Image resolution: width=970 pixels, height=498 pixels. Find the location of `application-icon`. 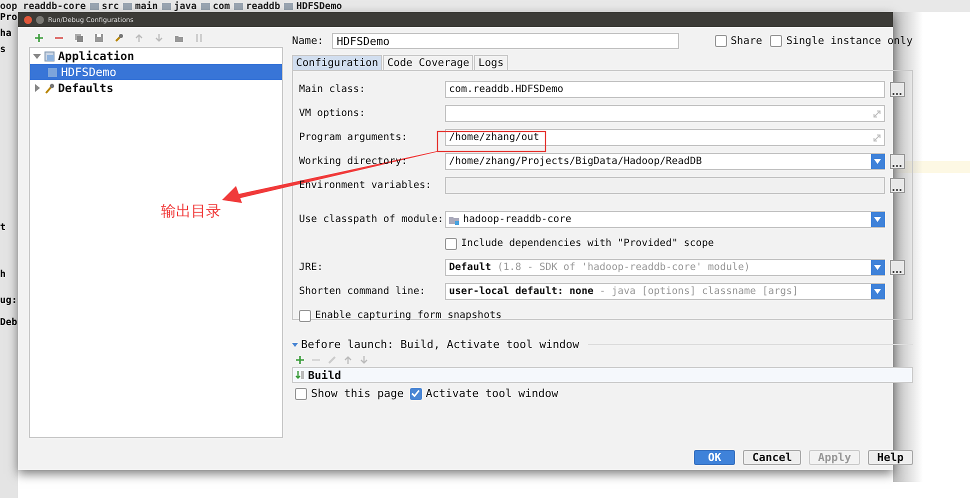

application-icon is located at coordinates (49, 56).